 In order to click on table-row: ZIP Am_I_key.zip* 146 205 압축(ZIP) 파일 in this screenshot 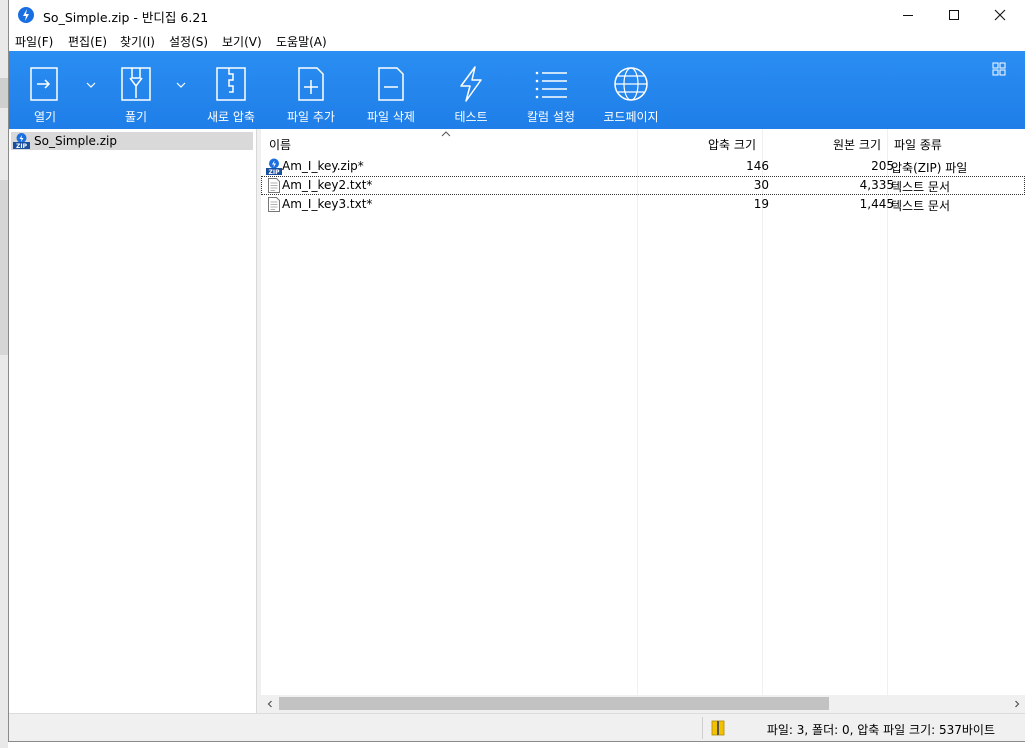, I will do `click(643, 166)`.